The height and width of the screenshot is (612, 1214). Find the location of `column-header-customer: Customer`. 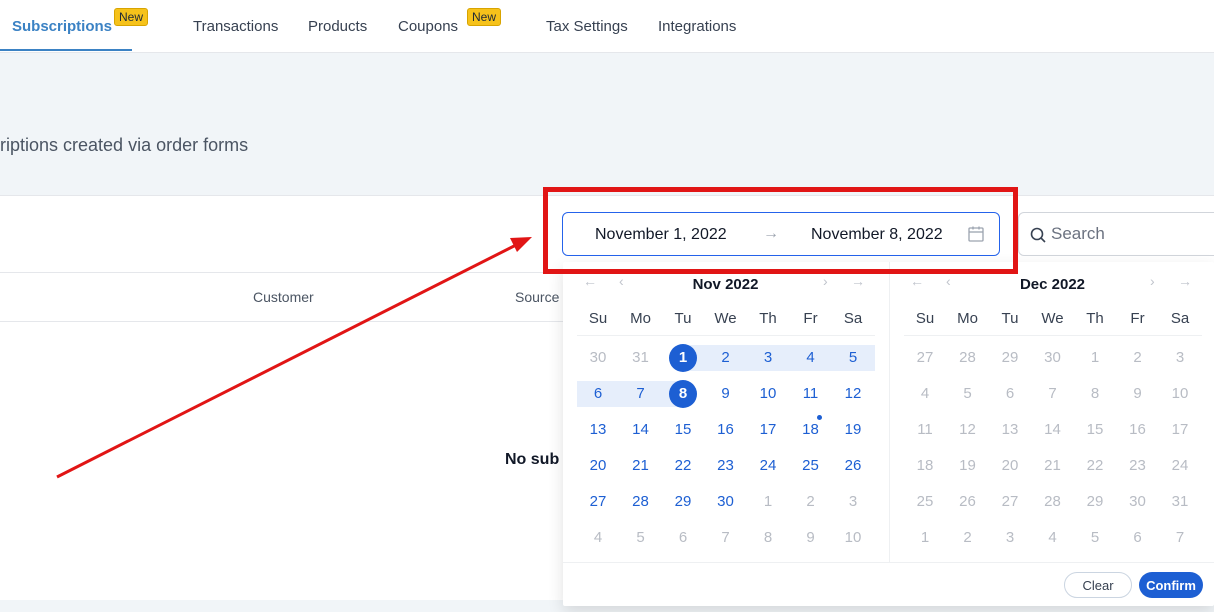

column-header-customer: Customer is located at coordinates (283, 297).